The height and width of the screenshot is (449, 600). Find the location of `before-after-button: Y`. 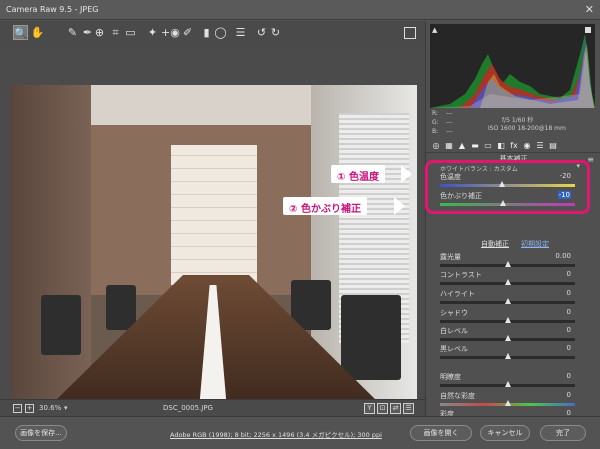

before-after-button: Y is located at coordinates (369, 408).